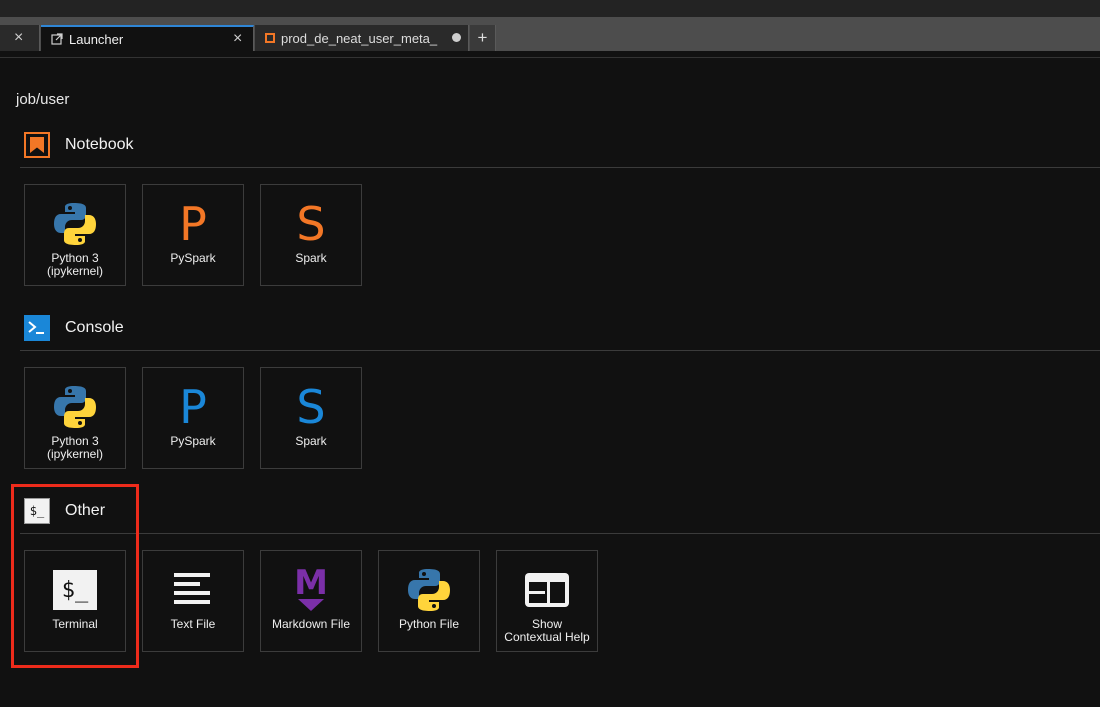  I want to click on tab-previous: ×, so click(20, 38).